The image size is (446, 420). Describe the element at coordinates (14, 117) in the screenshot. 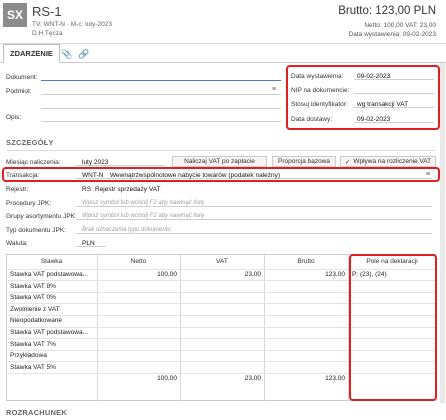

I see `opis-label: Opis:` at that location.